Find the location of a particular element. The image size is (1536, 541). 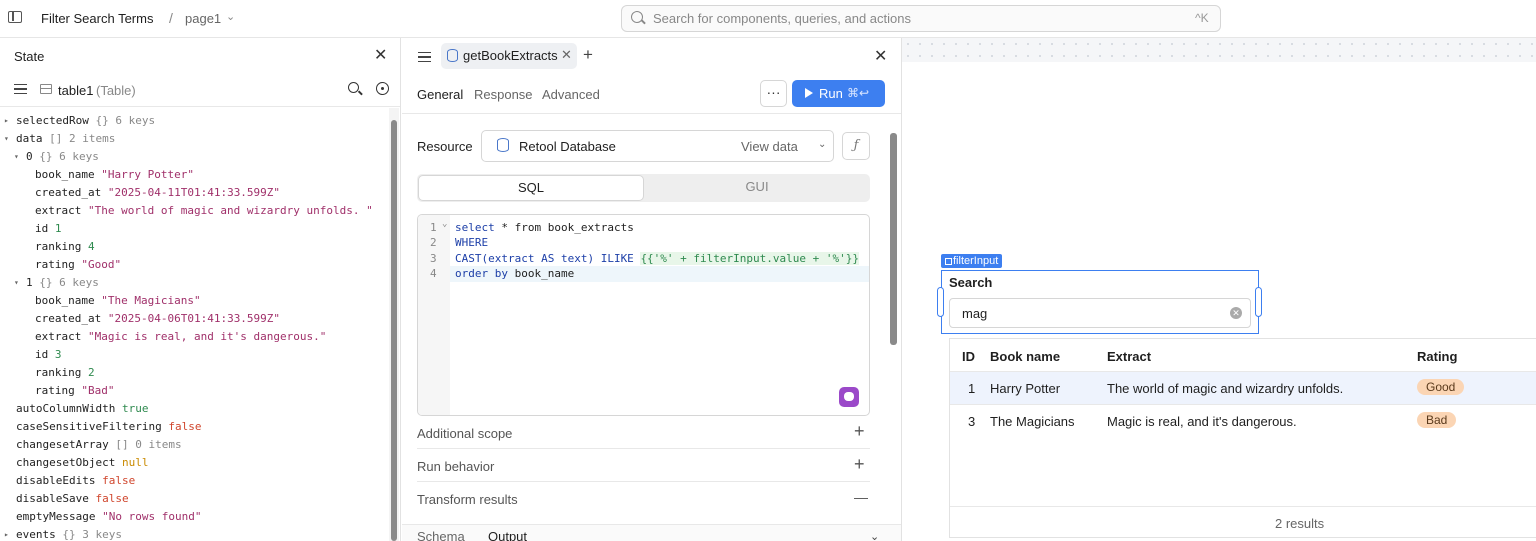

column-header-id: ID is located at coordinates (968, 356).